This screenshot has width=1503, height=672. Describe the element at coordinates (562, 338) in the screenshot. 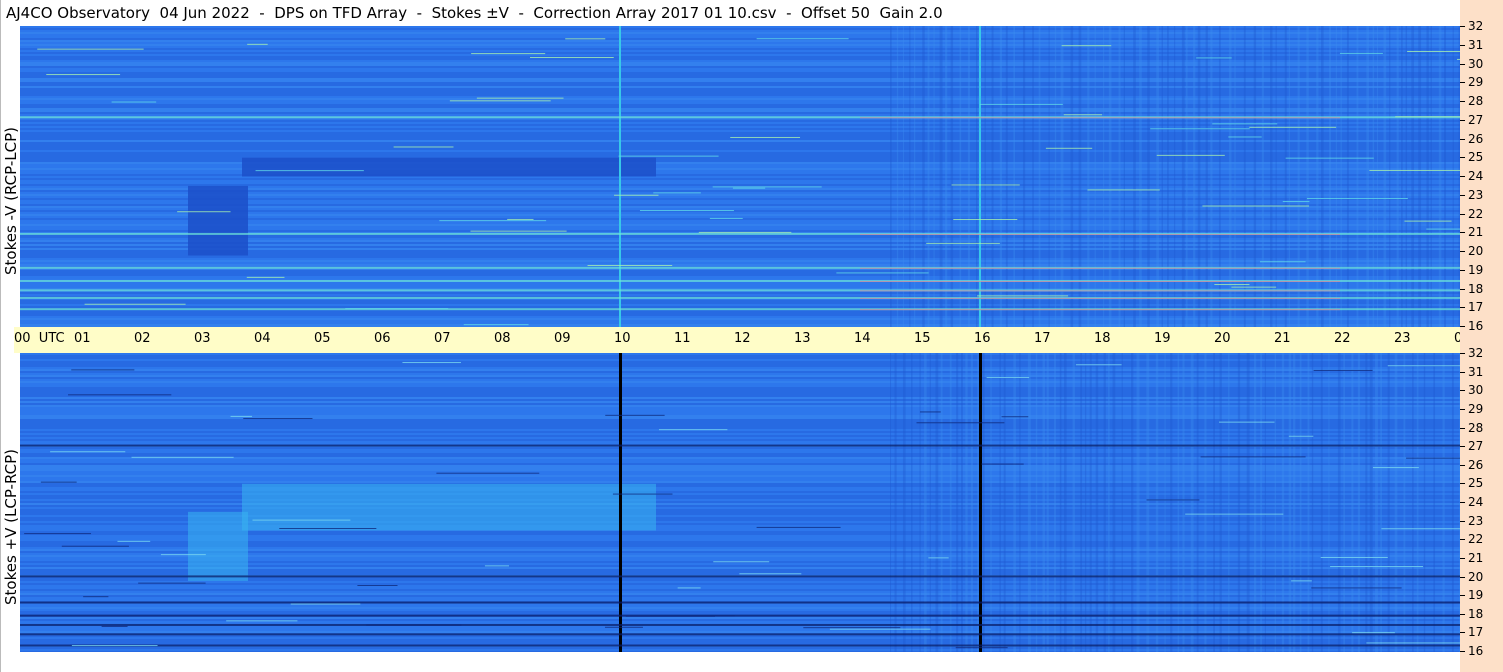

I see `time-tick-label: 09` at that location.